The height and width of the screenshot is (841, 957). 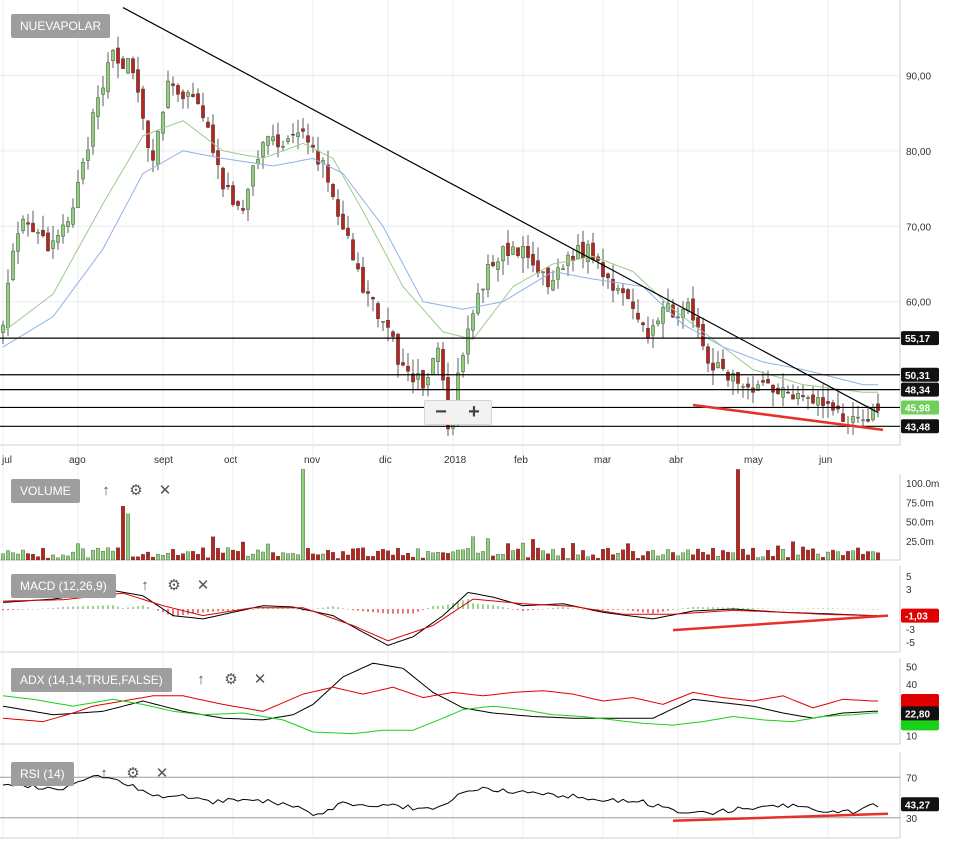 What do you see at coordinates (753, 460) in the screenshot?
I see `month-label: may` at bounding box center [753, 460].